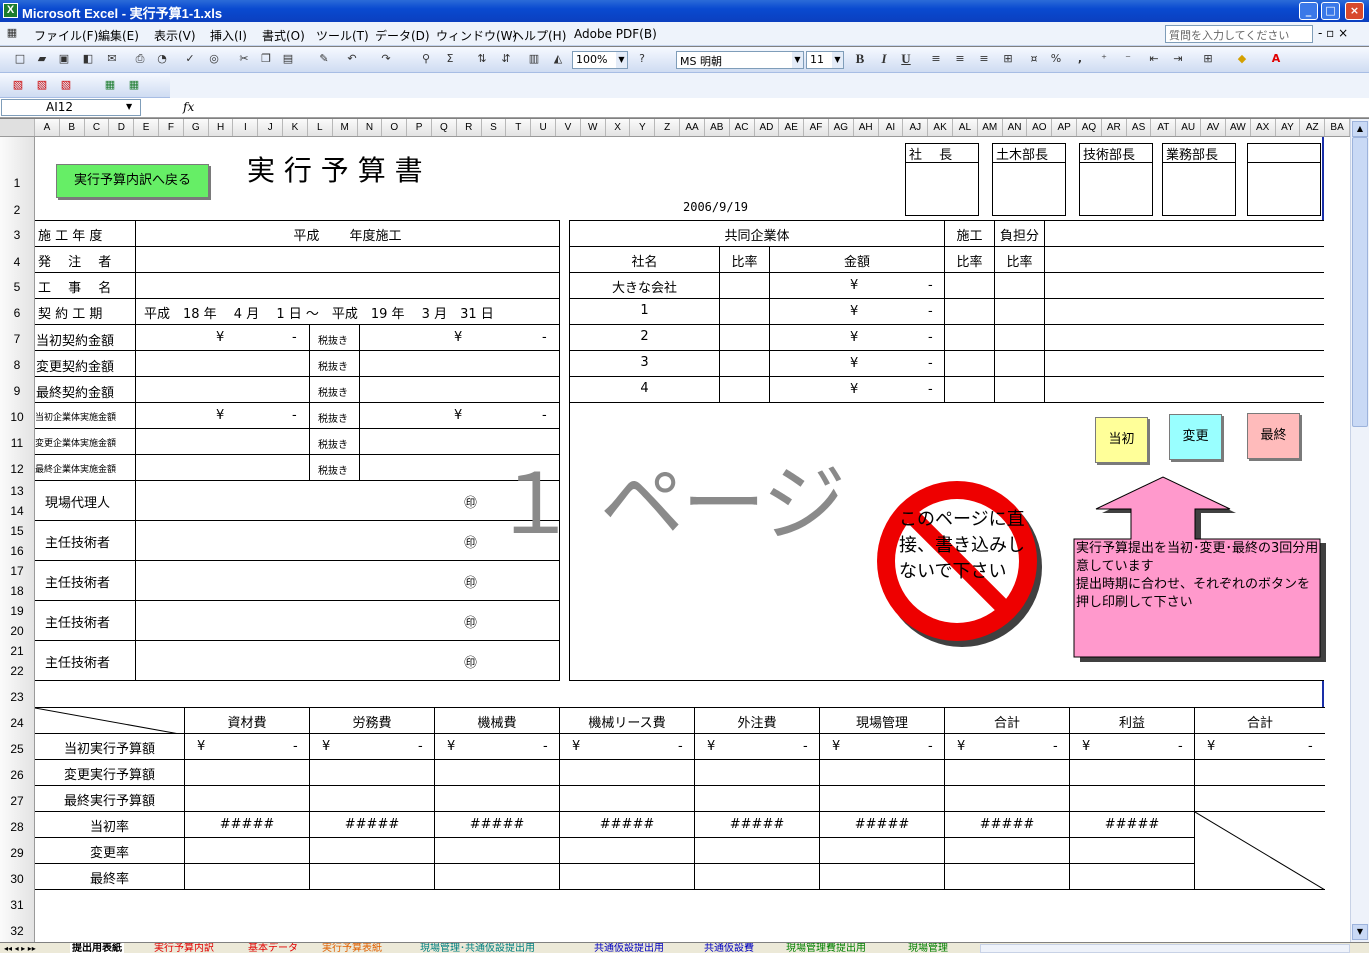  Describe the element at coordinates (1333, 33) in the screenshot. I see `document-window-controls: - ▫ ×` at that location.